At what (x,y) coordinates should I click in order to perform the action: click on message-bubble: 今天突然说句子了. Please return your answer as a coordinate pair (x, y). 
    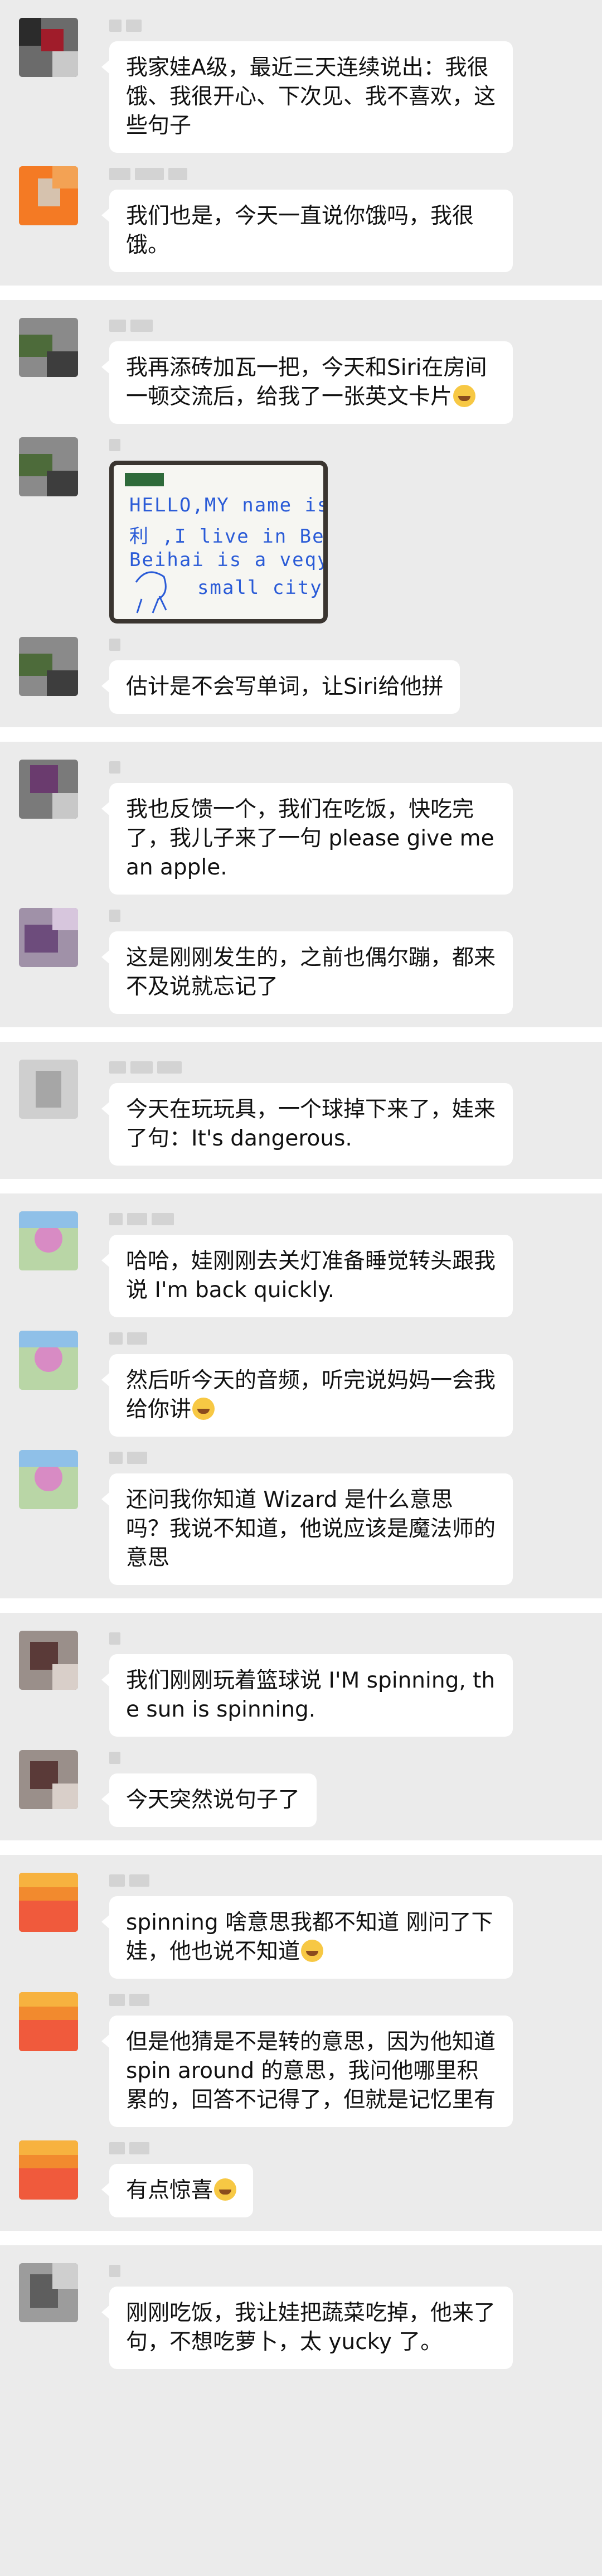
    Looking at the image, I should click on (209, 1800).